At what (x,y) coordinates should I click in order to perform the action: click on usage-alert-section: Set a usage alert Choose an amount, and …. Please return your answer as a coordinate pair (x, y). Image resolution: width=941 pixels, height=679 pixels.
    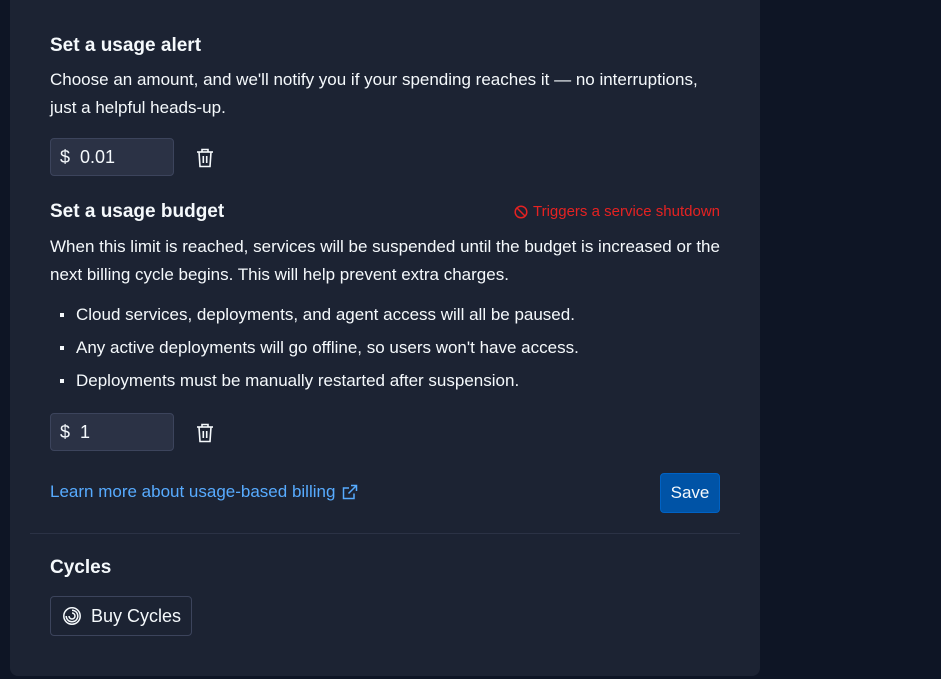
    Looking at the image, I should click on (385, 78).